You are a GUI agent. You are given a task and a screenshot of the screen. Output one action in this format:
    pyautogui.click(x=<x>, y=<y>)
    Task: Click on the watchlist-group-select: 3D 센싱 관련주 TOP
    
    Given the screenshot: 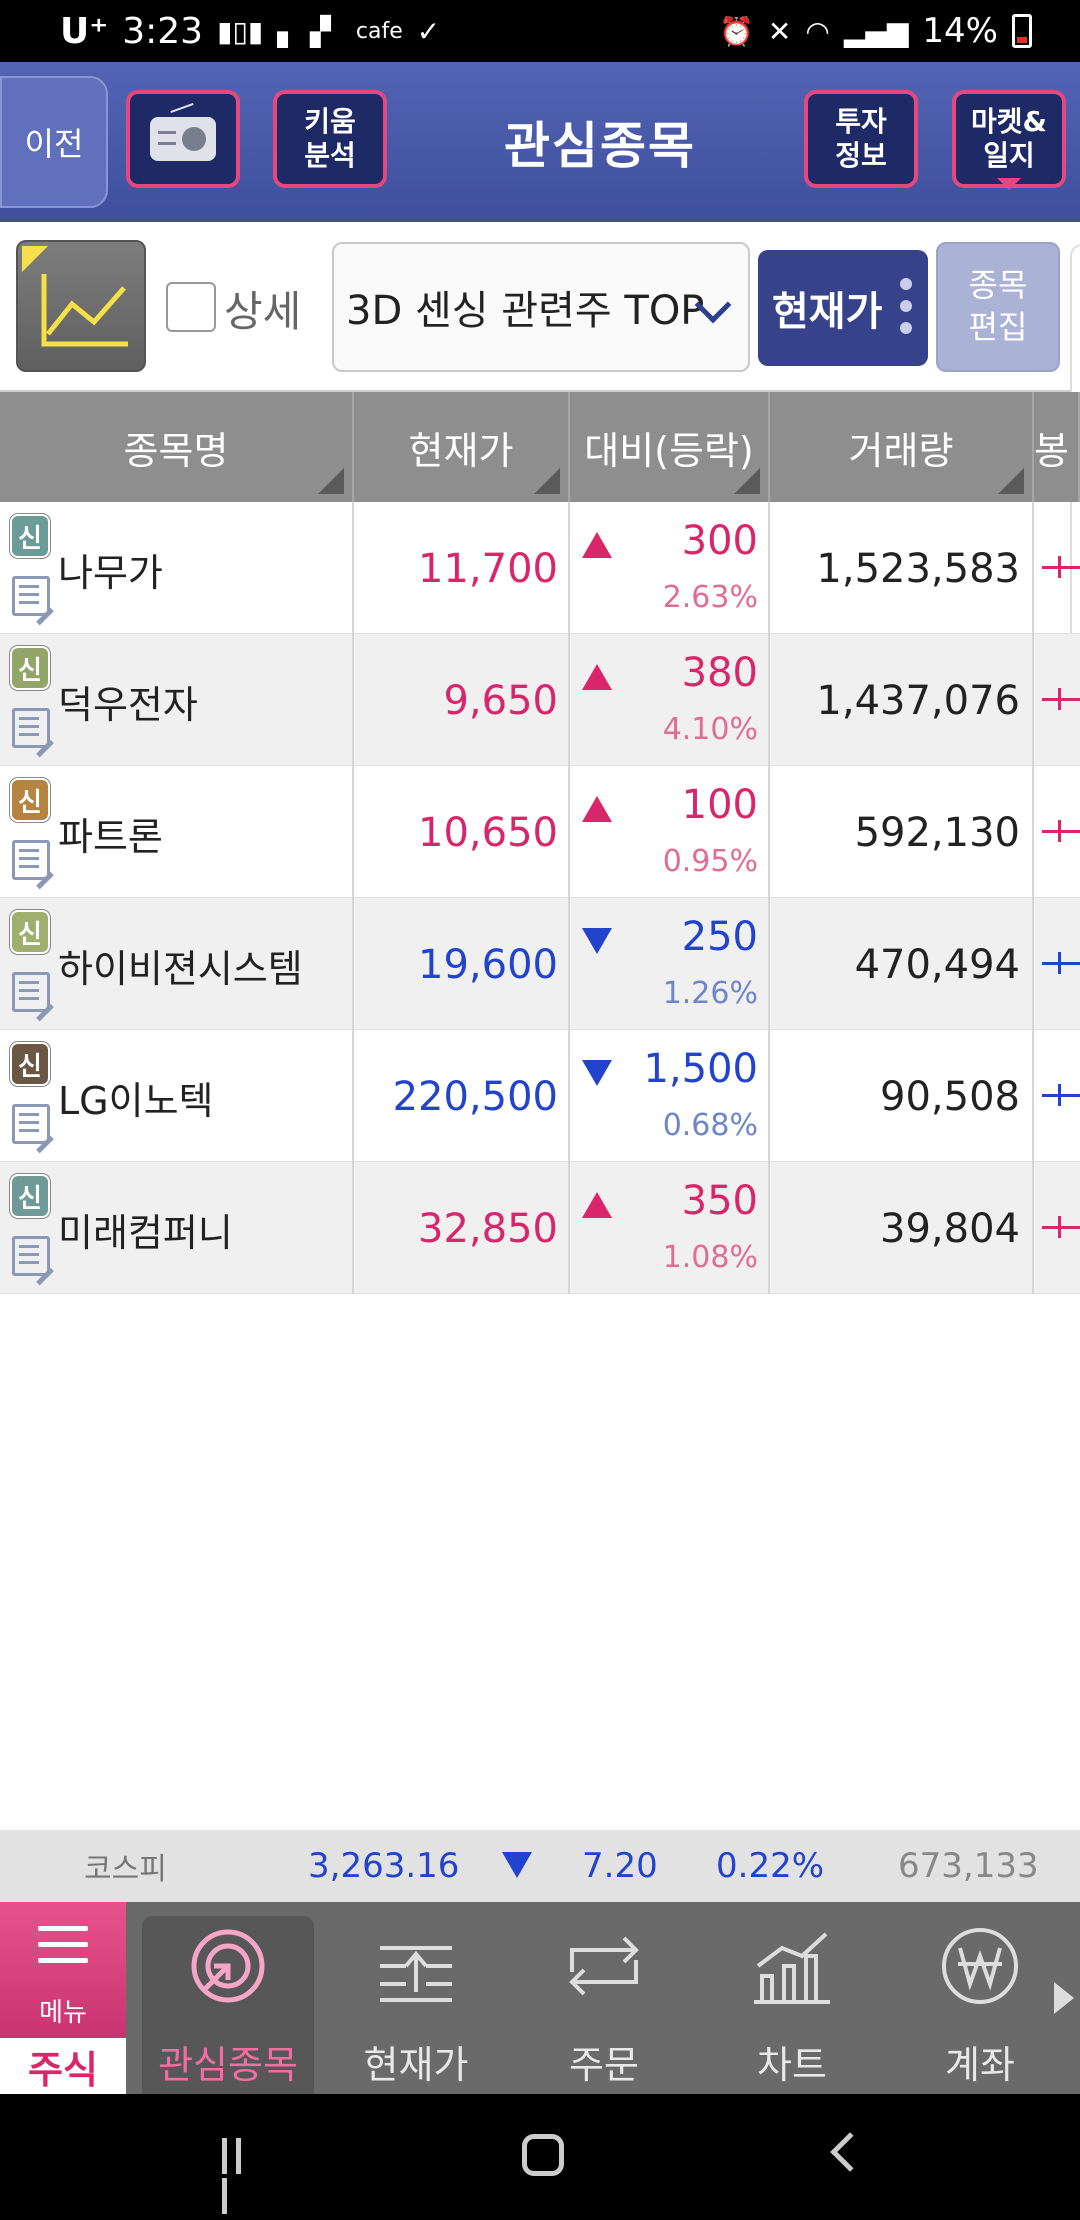 What is the action you would take?
    pyautogui.click(x=541, y=307)
    